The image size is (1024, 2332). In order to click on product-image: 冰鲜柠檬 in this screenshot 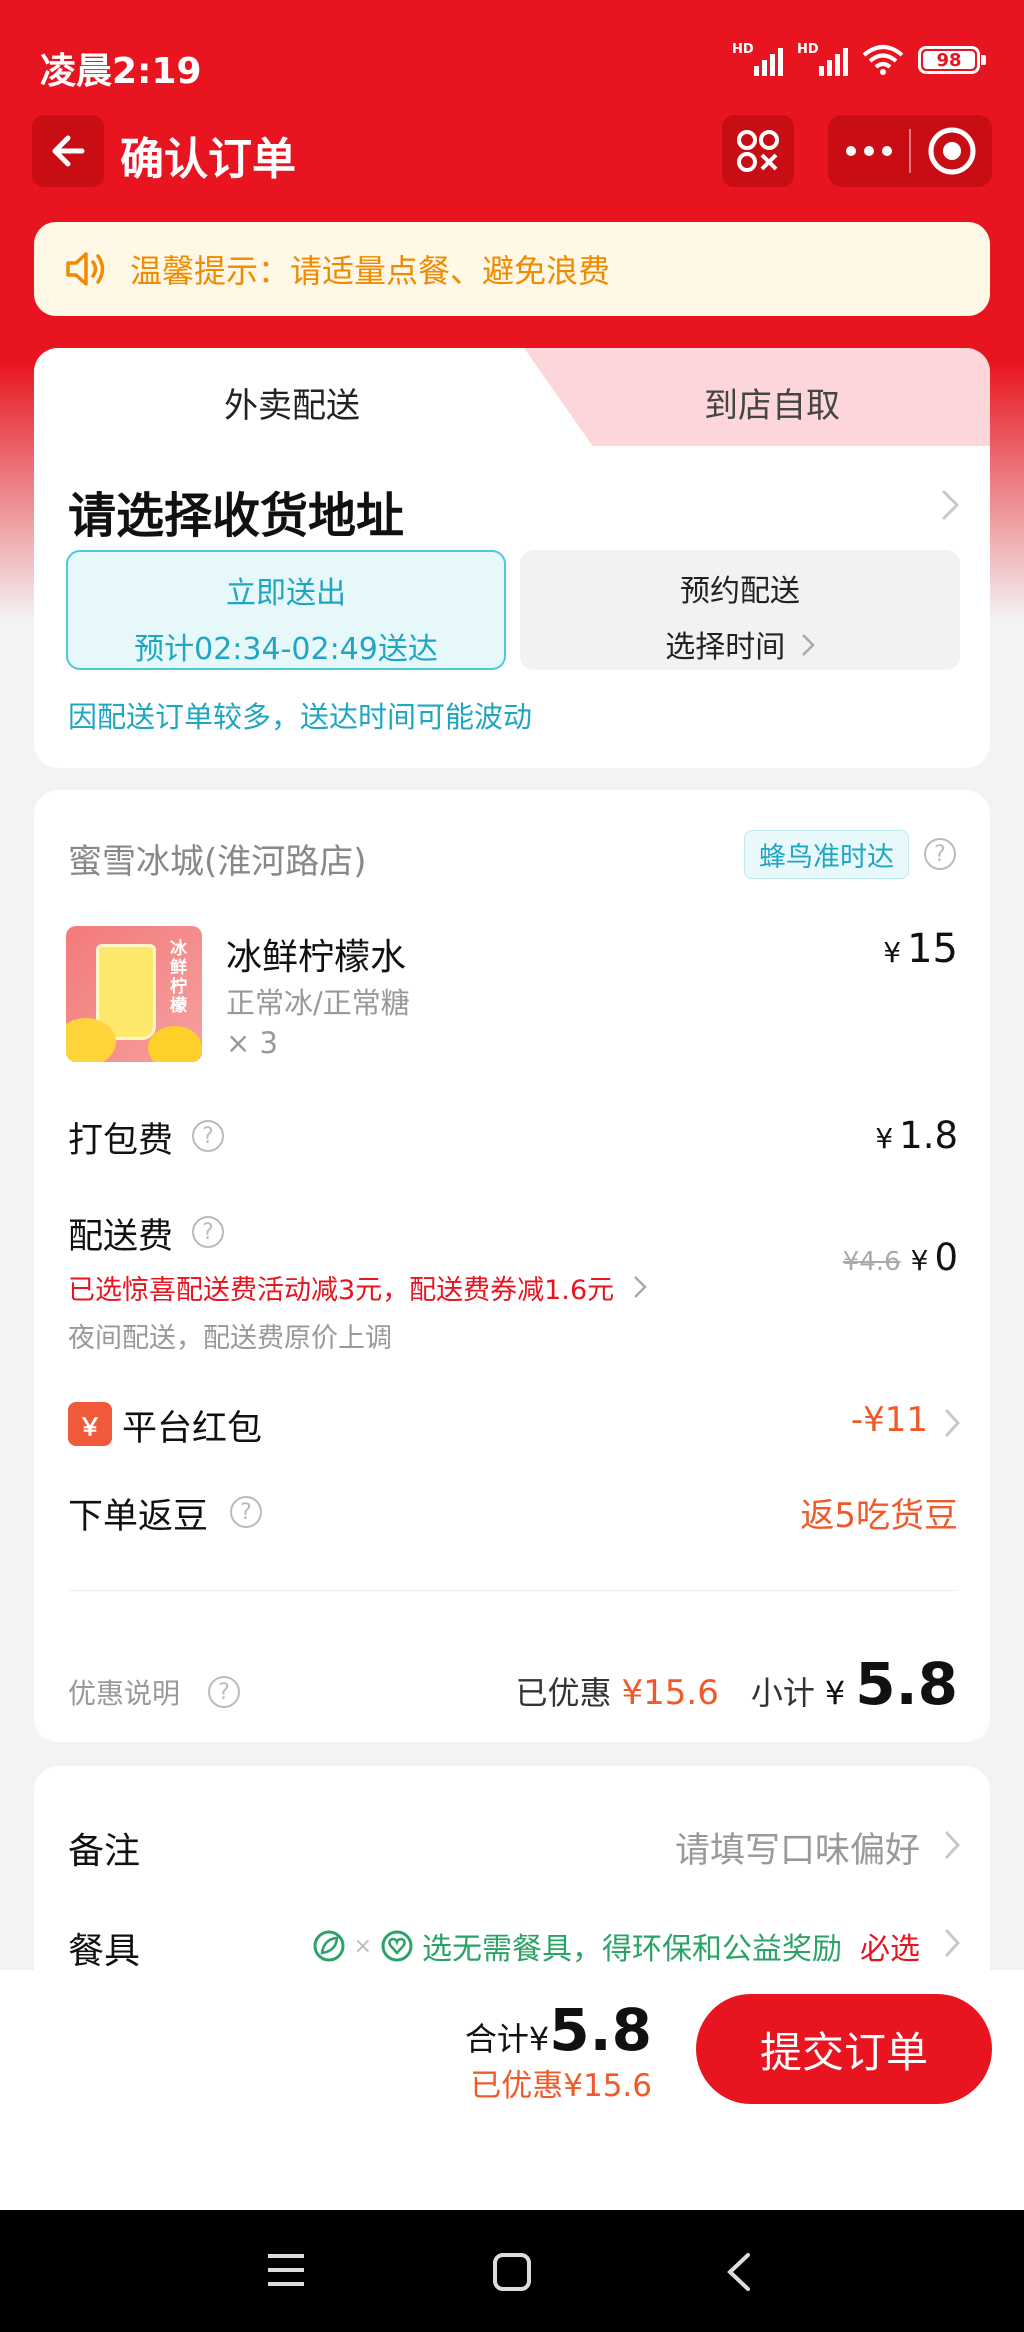, I will do `click(134, 994)`.